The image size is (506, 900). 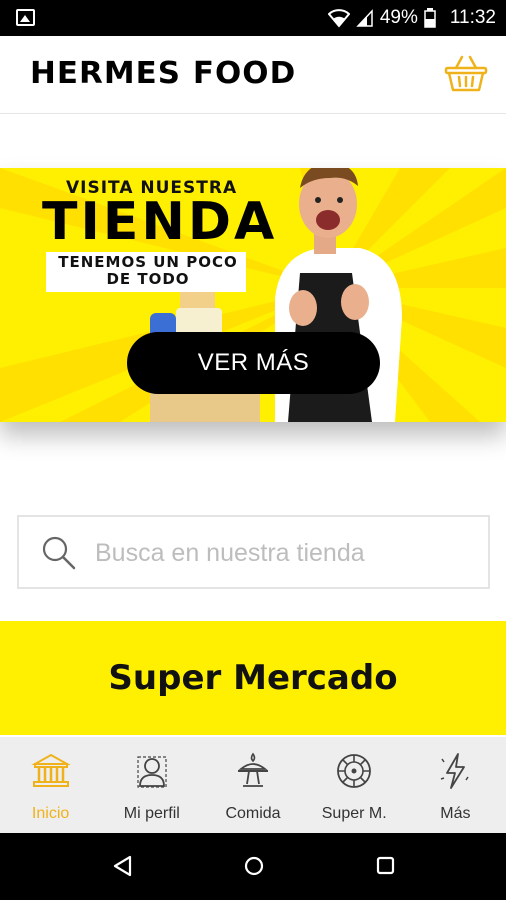 I want to click on wifi-icon, so click(x=338, y=18).